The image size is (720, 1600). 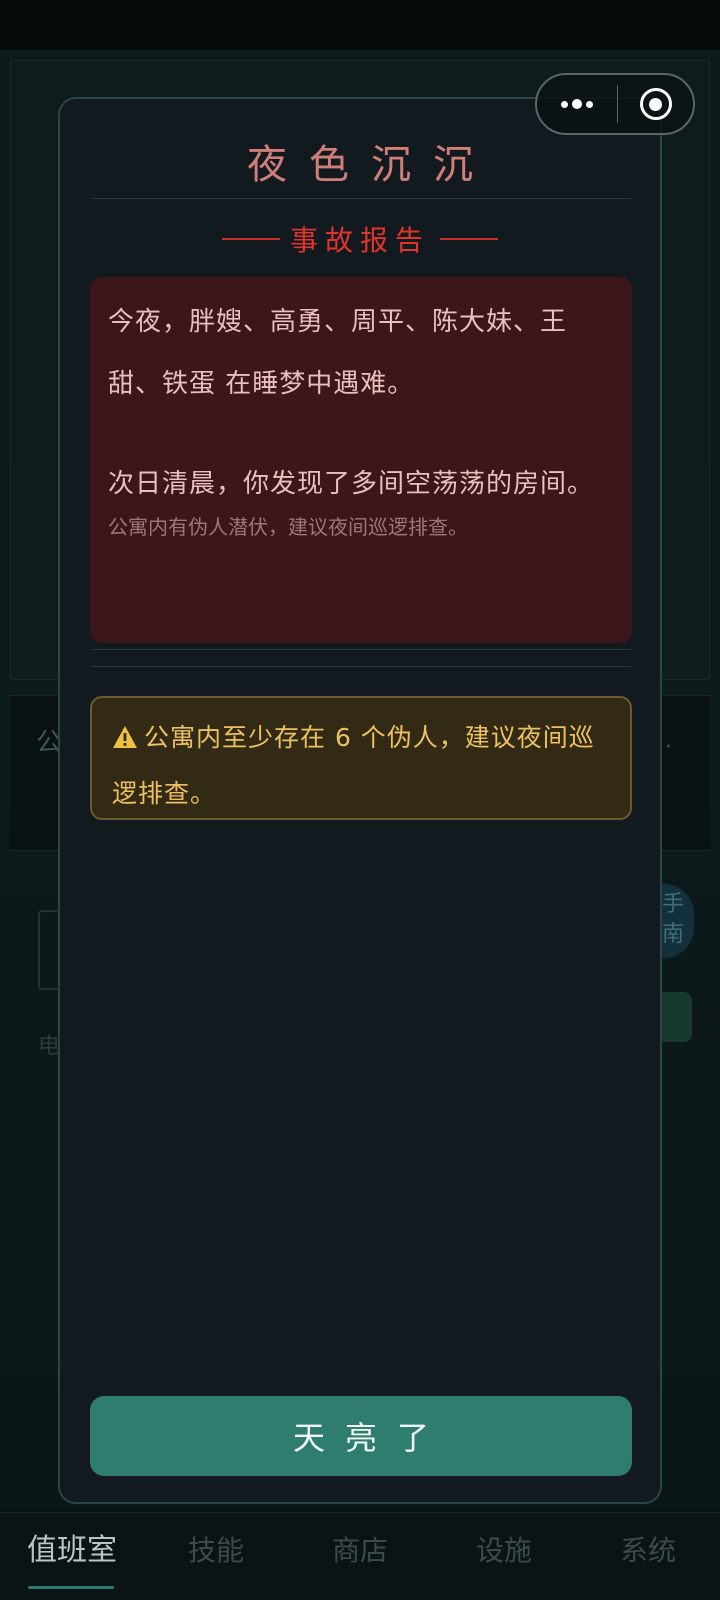 What do you see at coordinates (371, 165) in the screenshot?
I see `dialog-title: 夜色沉沉` at bounding box center [371, 165].